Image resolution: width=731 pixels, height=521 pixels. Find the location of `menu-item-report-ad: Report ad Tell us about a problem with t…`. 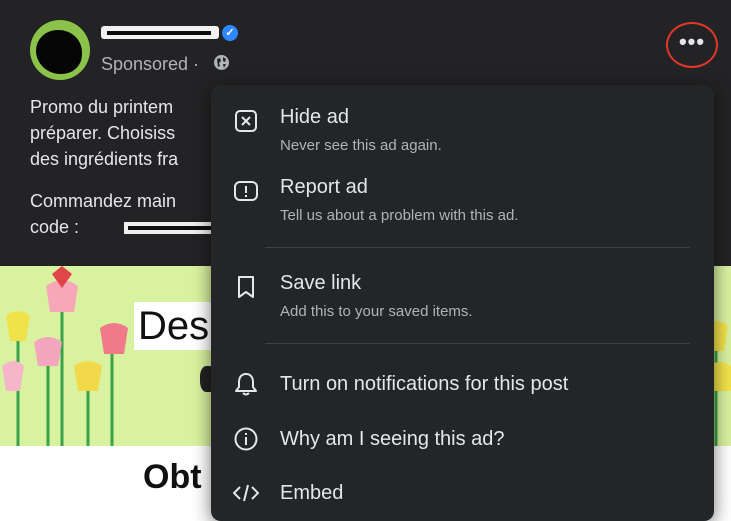

menu-item-report-ad: Report ad Tell us about a problem with t… is located at coordinates (462, 201).